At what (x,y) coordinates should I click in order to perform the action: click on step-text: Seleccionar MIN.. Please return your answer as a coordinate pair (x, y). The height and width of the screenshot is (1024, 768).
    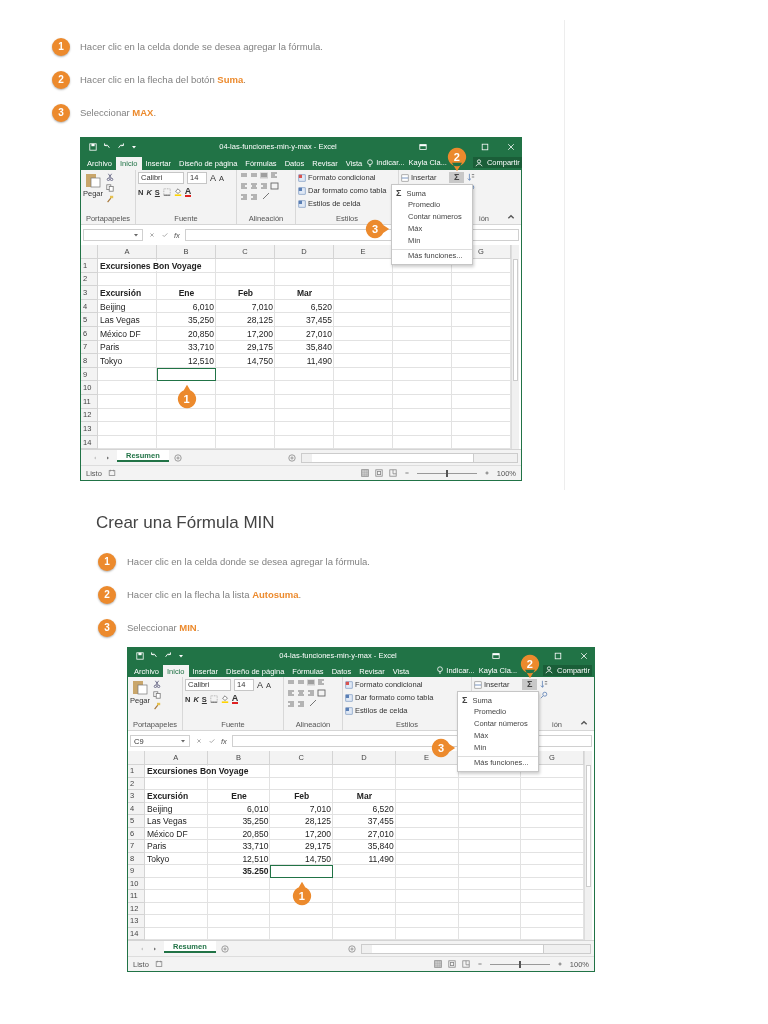
    Looking at the image, I should click on (163, 627).